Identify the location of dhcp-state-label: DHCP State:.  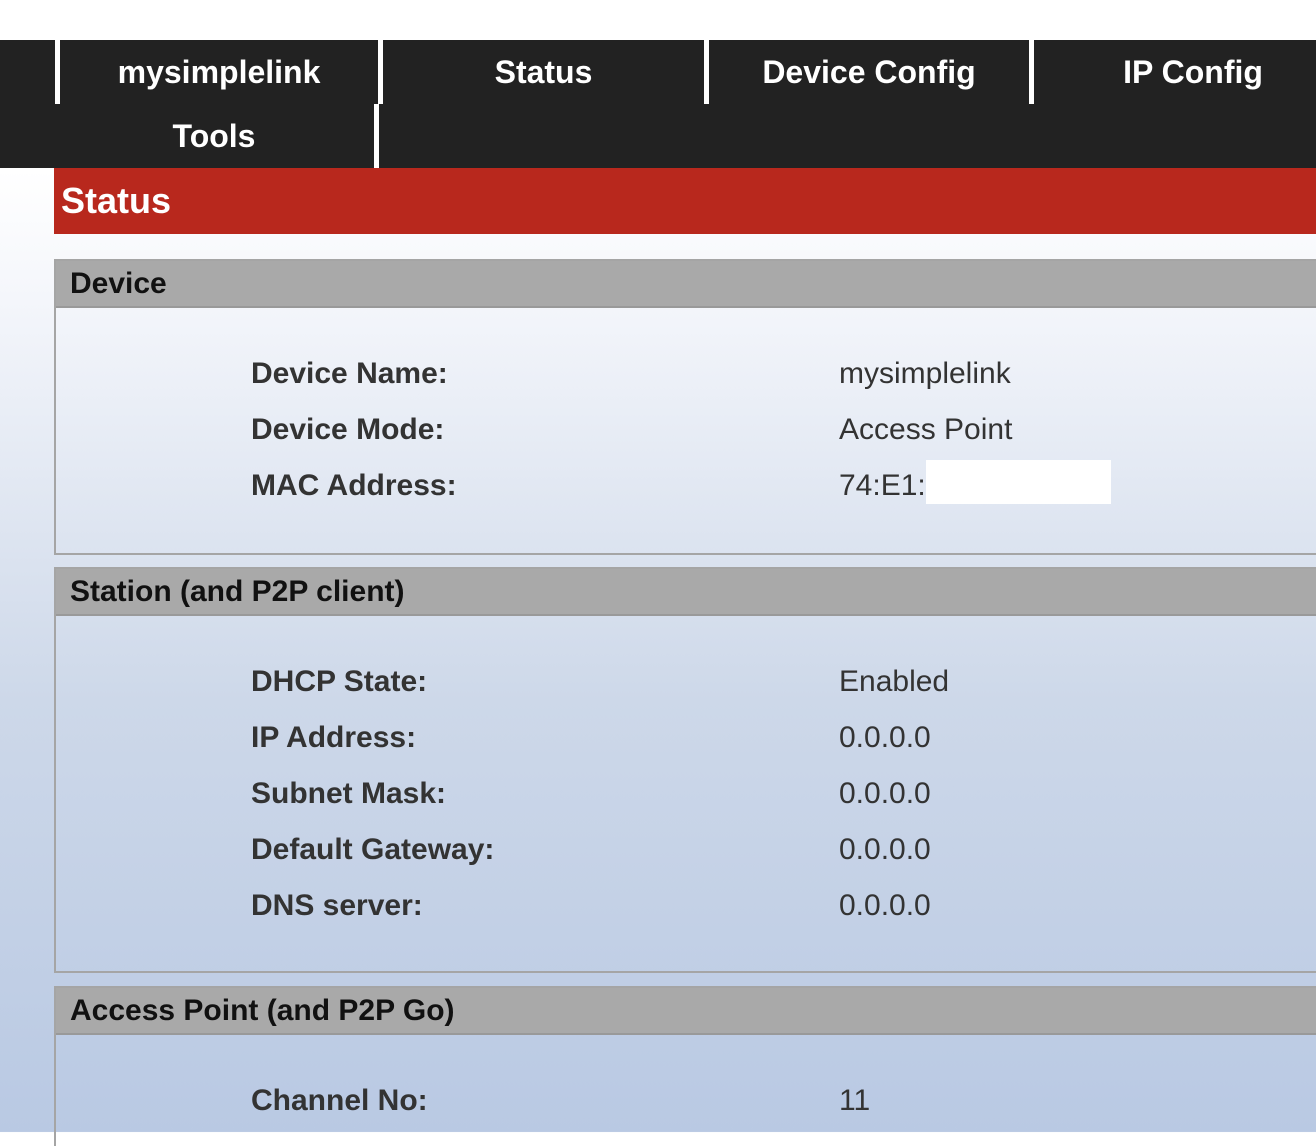
(339, 681).